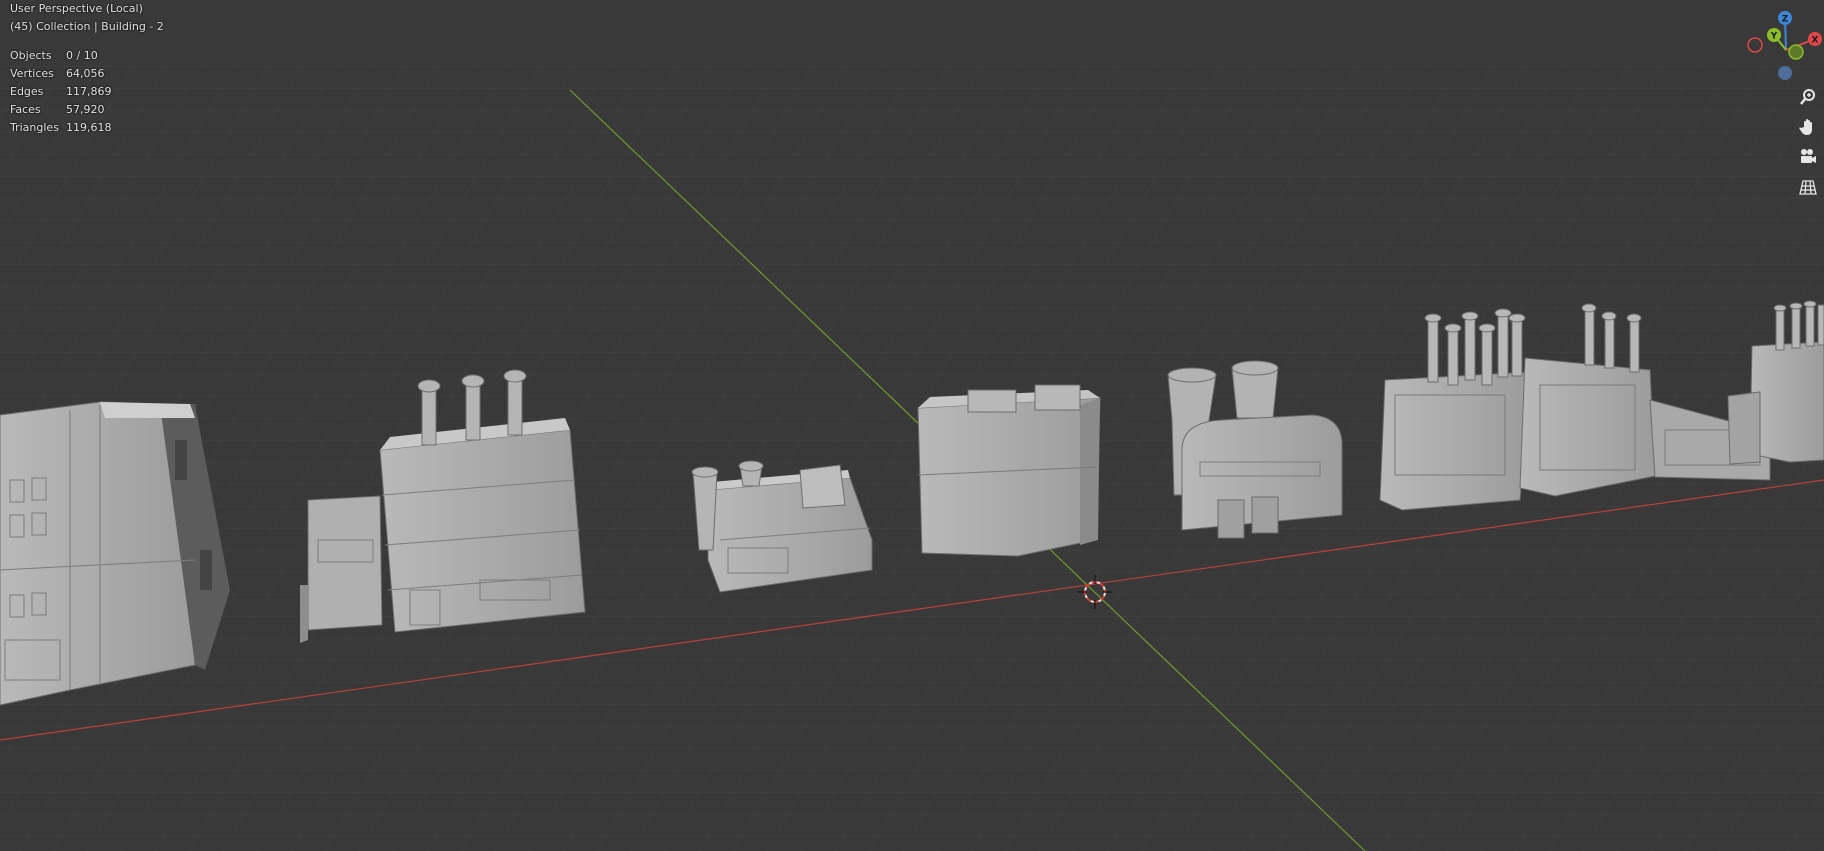 Image resolution: width=1824 pixels, height=851 pixels. What do you see at coordinates (82, 55) in the screenshot?
I see `stat-value: 0 / 10` at bounding box center [82, 55].